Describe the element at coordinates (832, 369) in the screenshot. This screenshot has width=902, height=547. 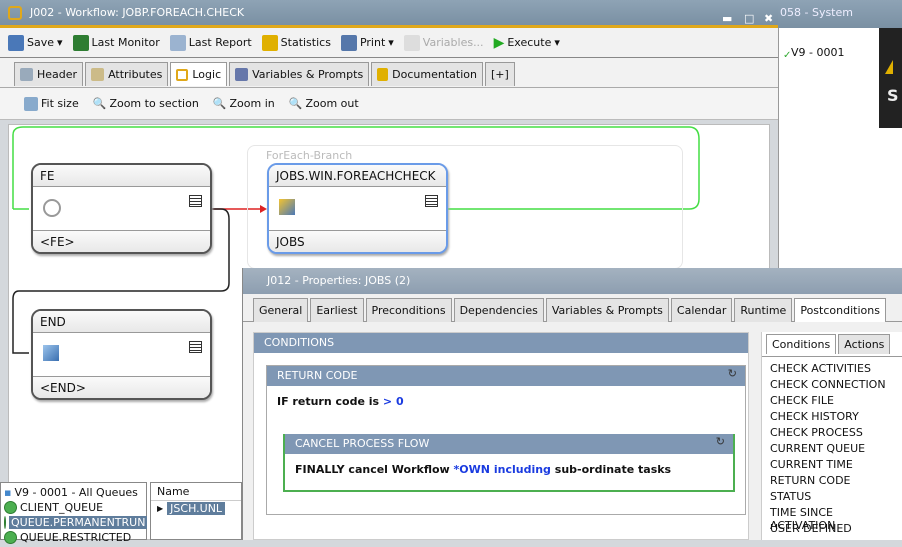
I see `condition-item: CHECK ACTIVITIES` at that location.